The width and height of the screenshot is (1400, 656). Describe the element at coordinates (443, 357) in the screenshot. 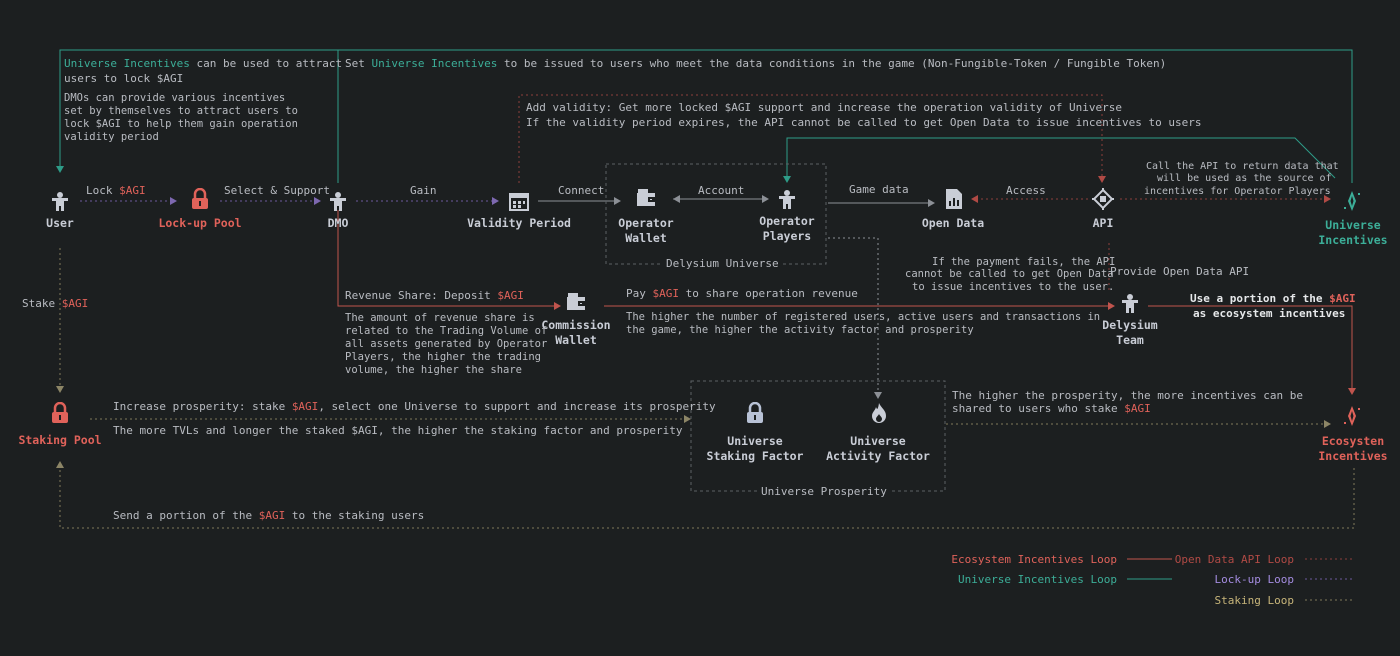

I see `note-revenue-4: Players, the higher the trading` at that location.